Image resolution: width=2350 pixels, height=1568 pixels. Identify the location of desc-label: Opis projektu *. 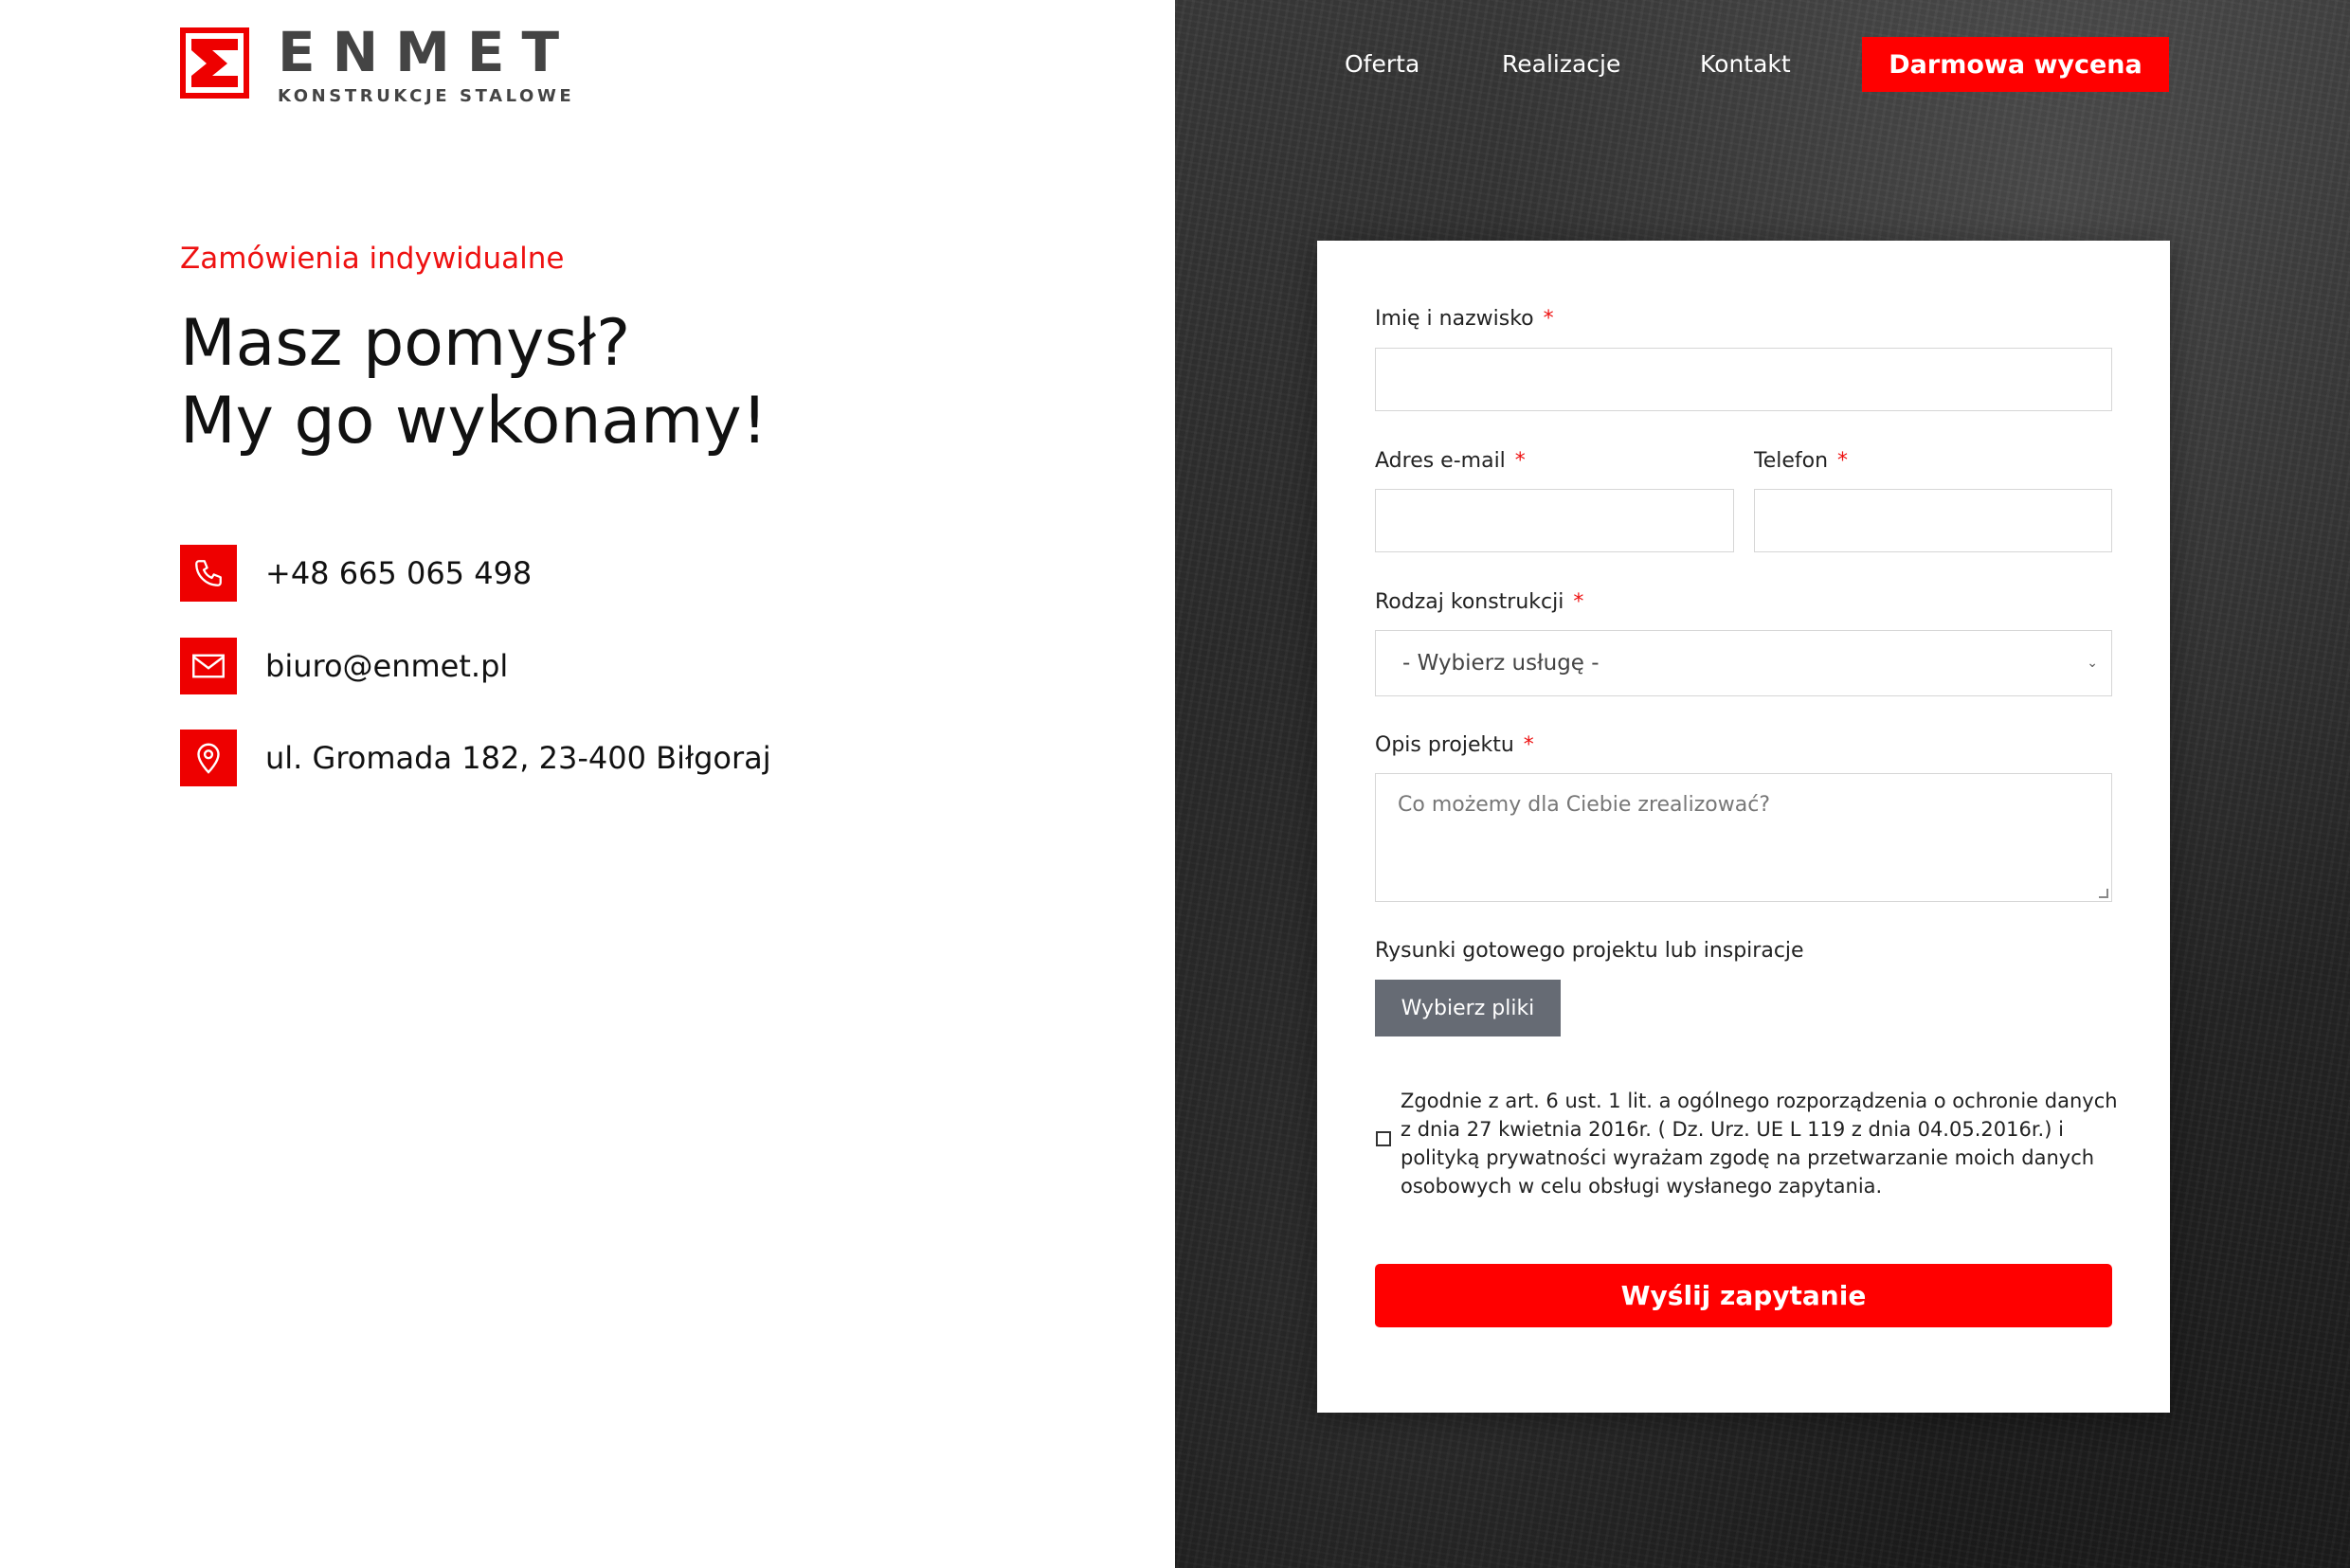
(1454, 745).